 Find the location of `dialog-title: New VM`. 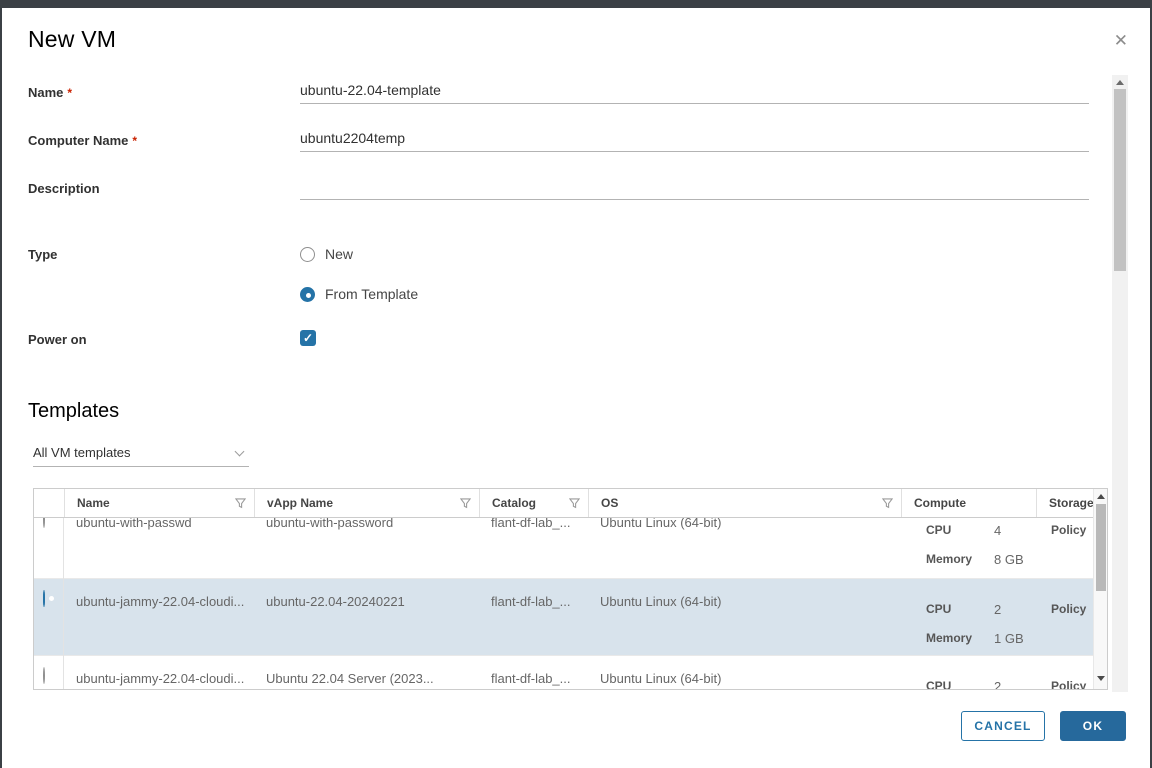

dialog-title: New VM is located at coordinates (72, 39).